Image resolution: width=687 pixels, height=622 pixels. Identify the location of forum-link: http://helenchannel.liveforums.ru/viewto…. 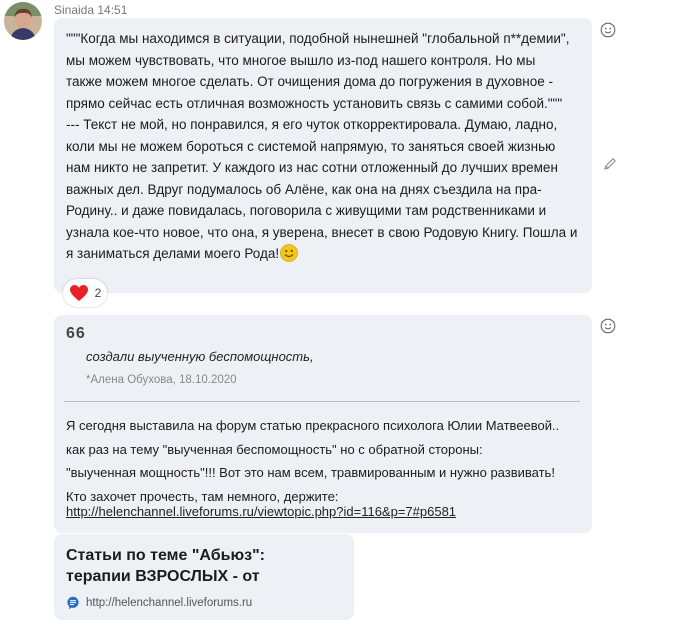
(261, 511).